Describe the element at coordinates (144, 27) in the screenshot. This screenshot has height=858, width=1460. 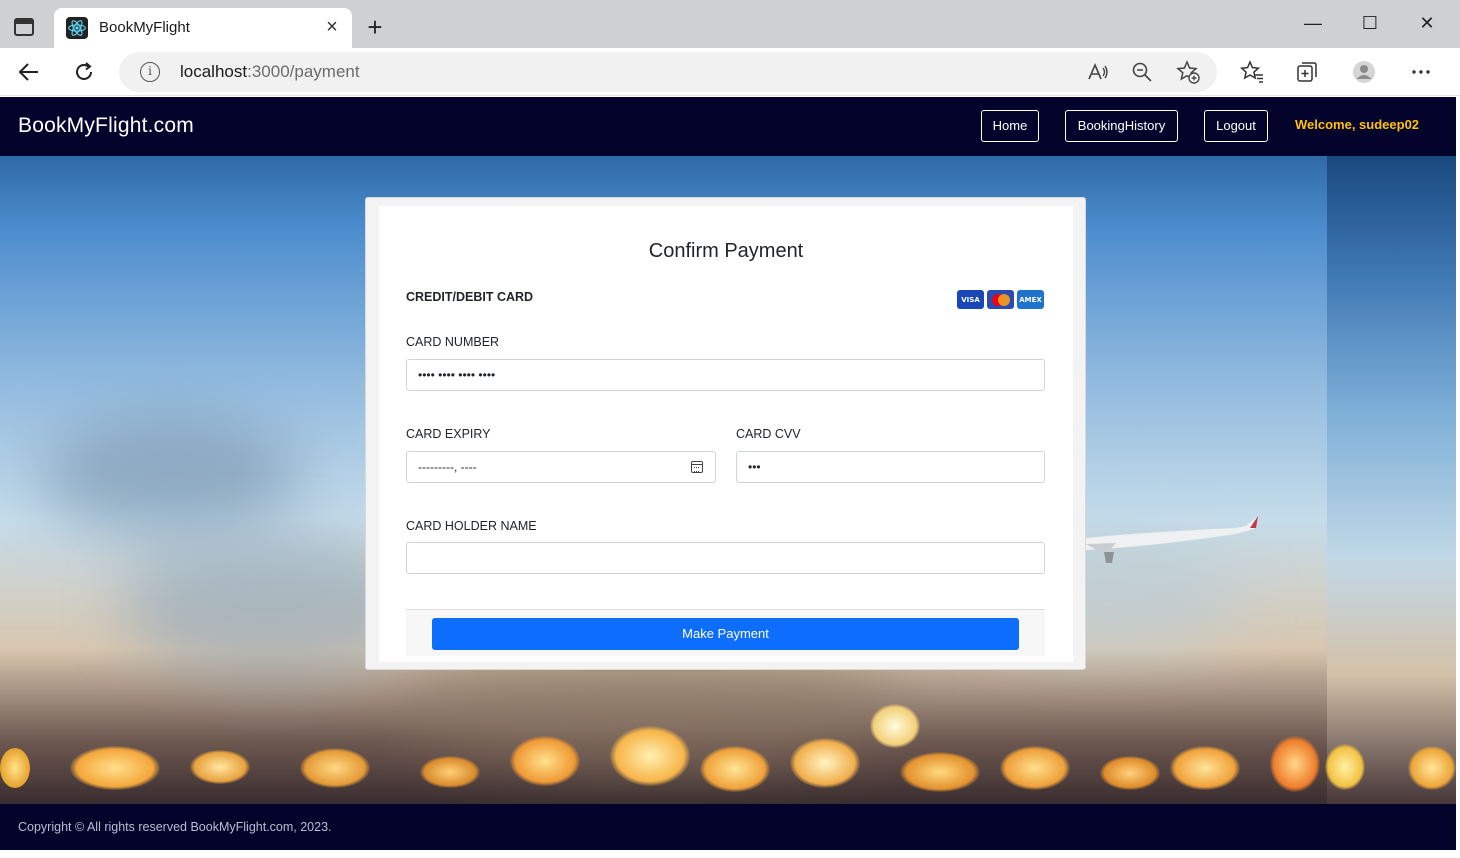
I see `tab-title: BookMyFlight` at that location.